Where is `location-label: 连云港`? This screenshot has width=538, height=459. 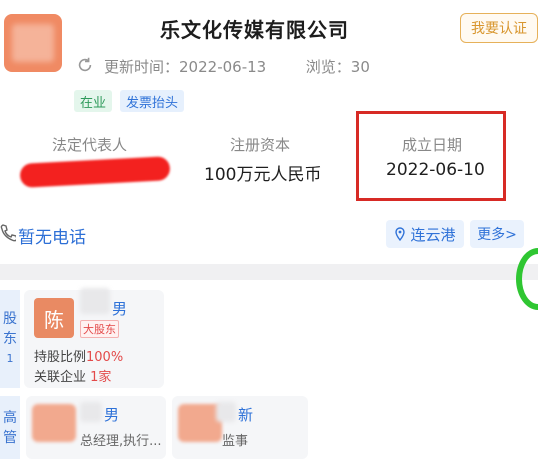 location-label: 连云港 is located at coordinates (433, 234).